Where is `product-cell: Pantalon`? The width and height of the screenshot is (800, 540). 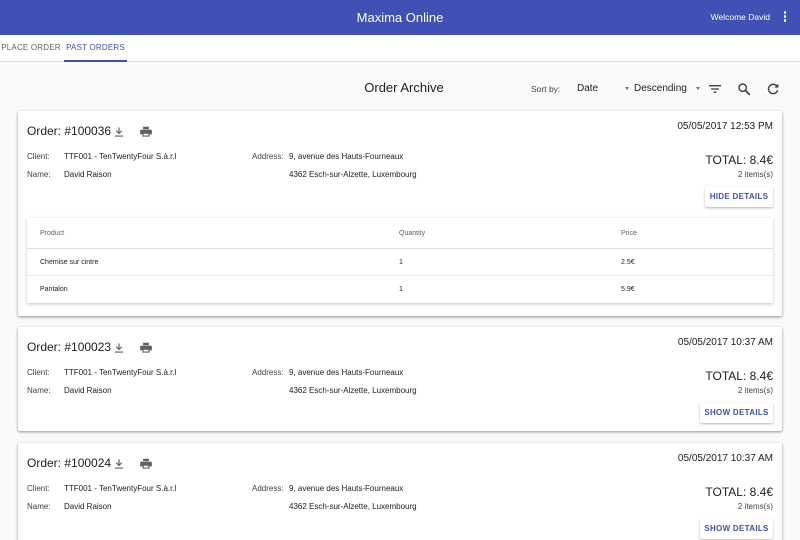 product-cell: Pantalon is located at coordinates (54, 289).